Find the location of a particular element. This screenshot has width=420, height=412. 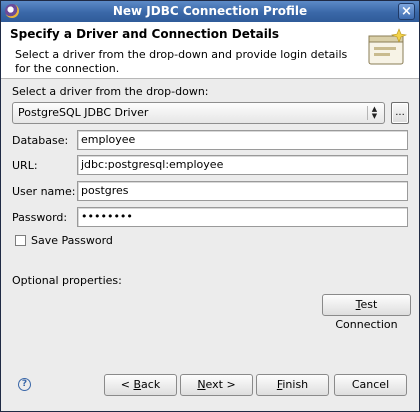

chevron-updown-icon: ▲ ▼ is located at coordinates (374, 113).